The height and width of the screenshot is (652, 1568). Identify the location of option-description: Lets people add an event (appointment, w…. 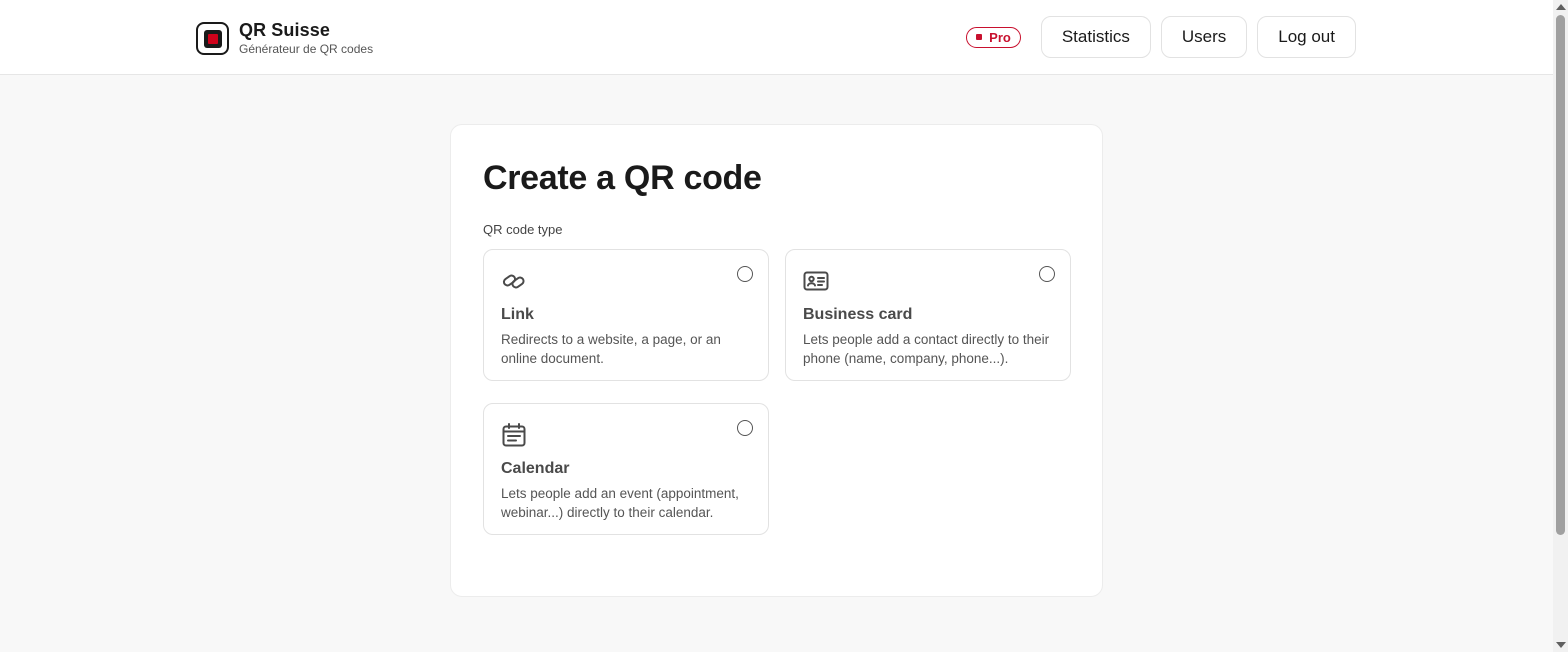
(620, 503).